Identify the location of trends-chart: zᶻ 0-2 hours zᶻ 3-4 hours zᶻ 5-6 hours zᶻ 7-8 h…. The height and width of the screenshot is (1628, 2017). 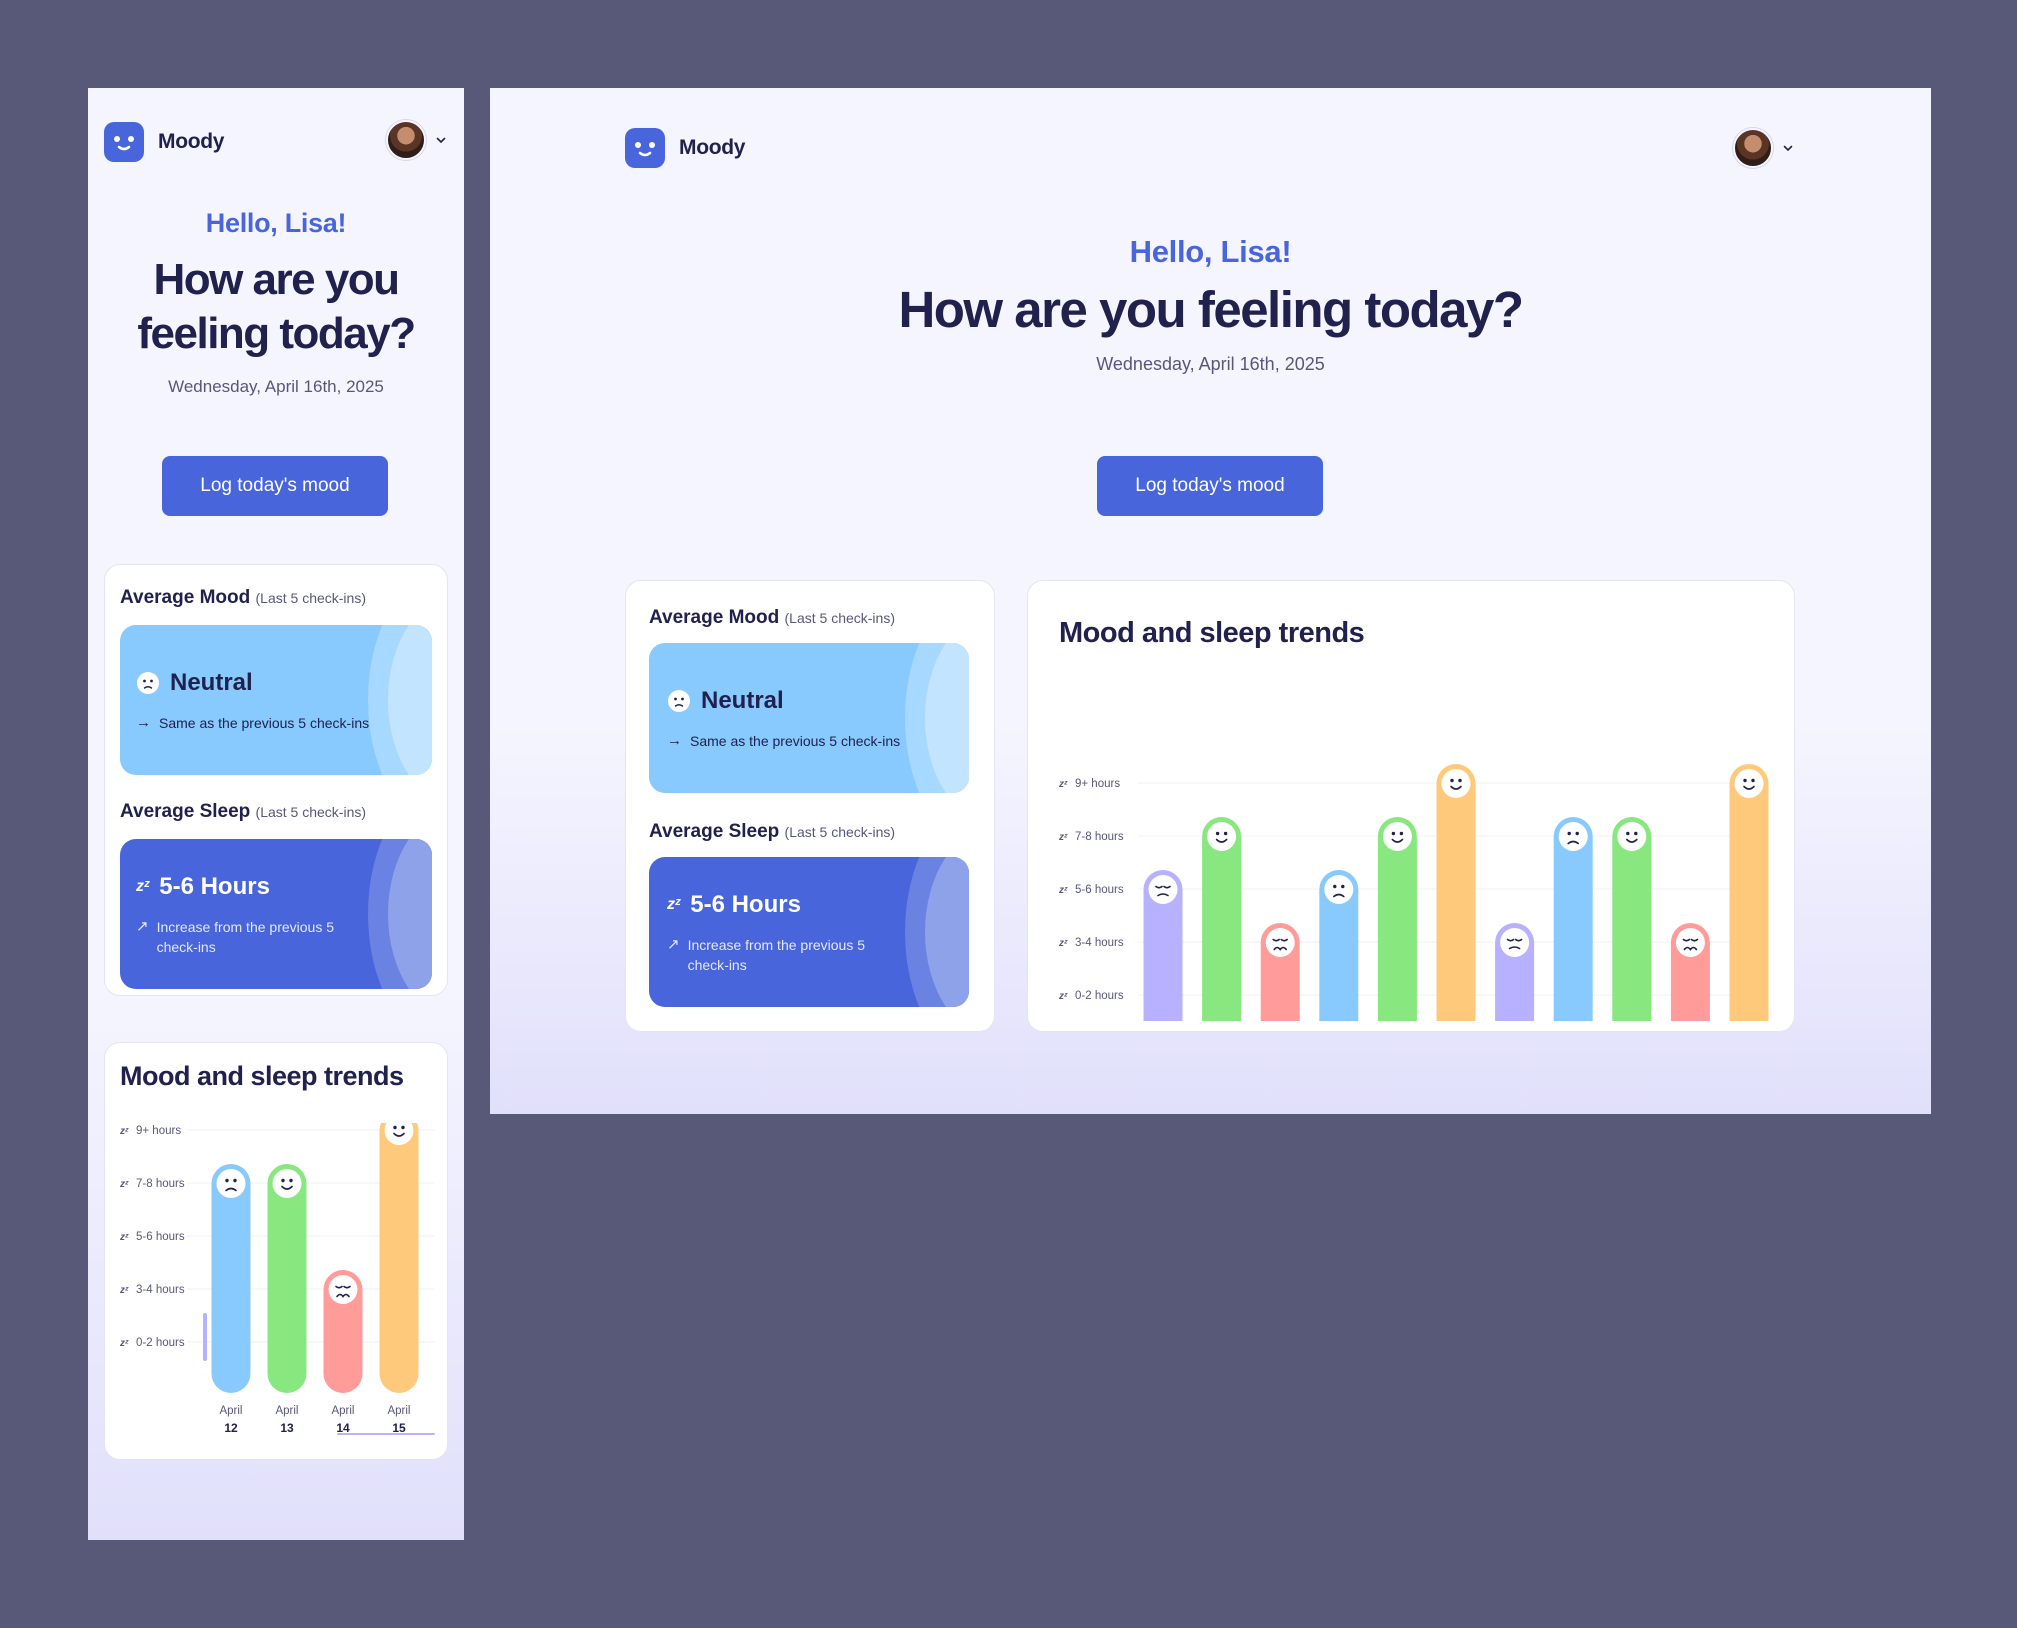
(1413, 892).